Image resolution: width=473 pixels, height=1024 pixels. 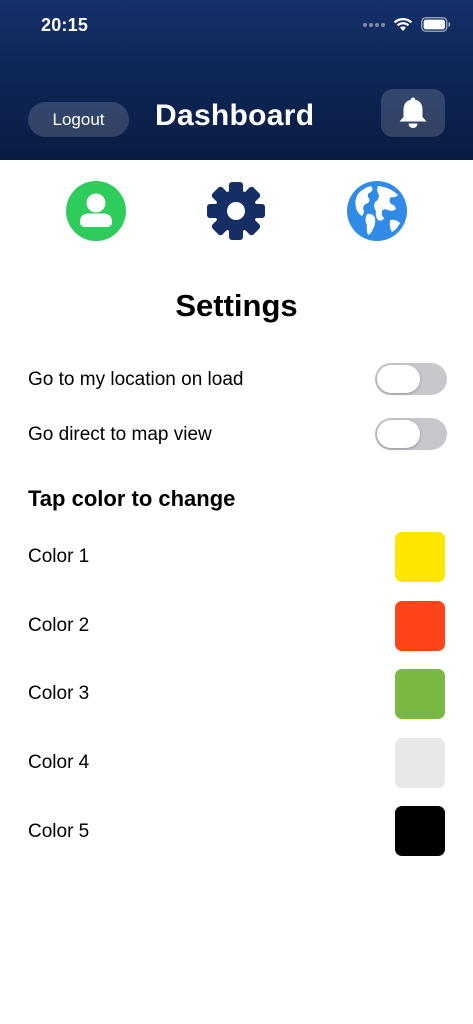 I want to click on wifi-icon, so click(x=403, y=24).